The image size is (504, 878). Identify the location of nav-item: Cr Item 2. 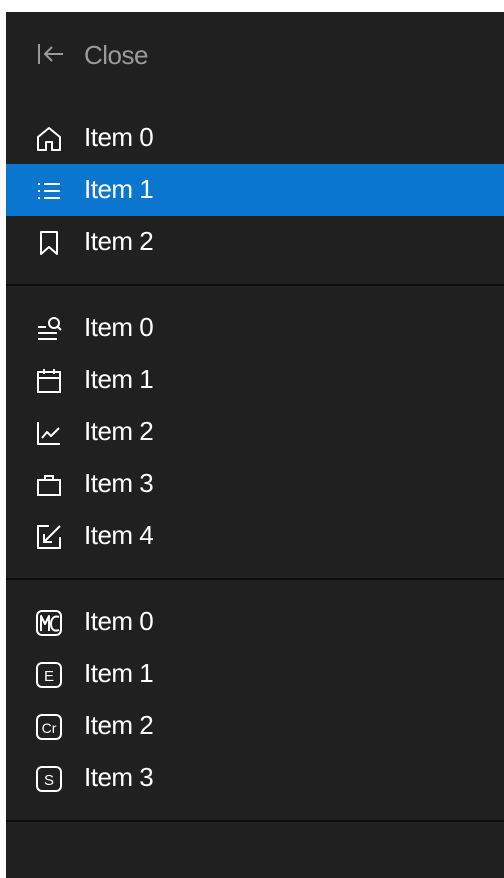
(255, 726).